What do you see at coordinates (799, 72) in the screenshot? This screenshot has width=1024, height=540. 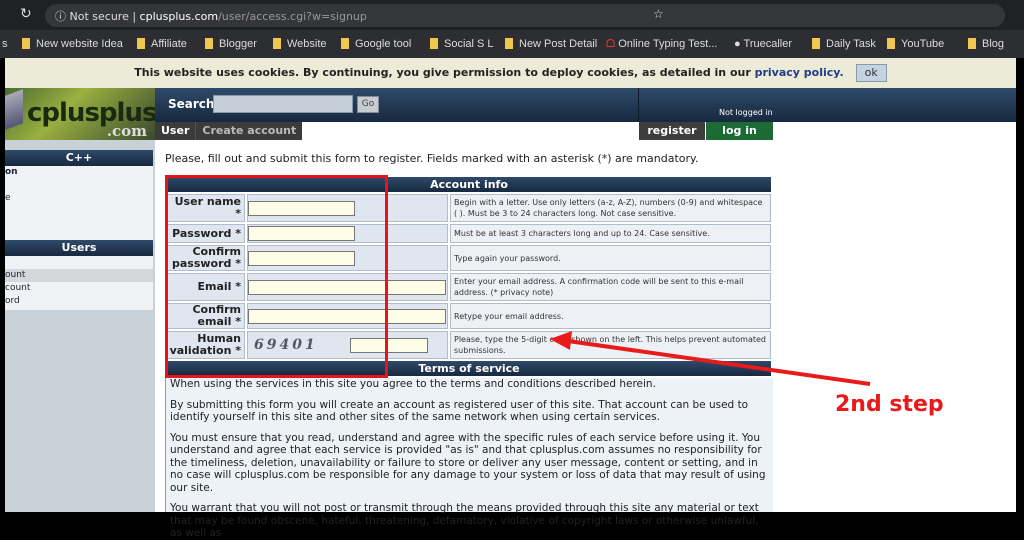 I see `privacy-policy-link: privacy policy.` at bounding box center [799, 72].